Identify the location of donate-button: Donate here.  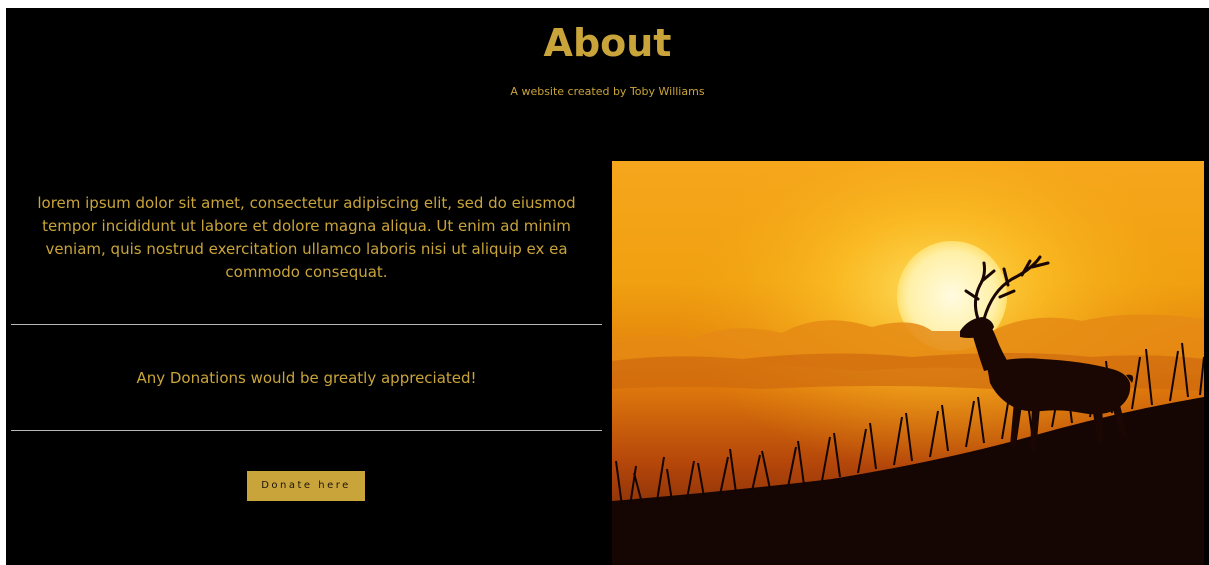
(306, 486).